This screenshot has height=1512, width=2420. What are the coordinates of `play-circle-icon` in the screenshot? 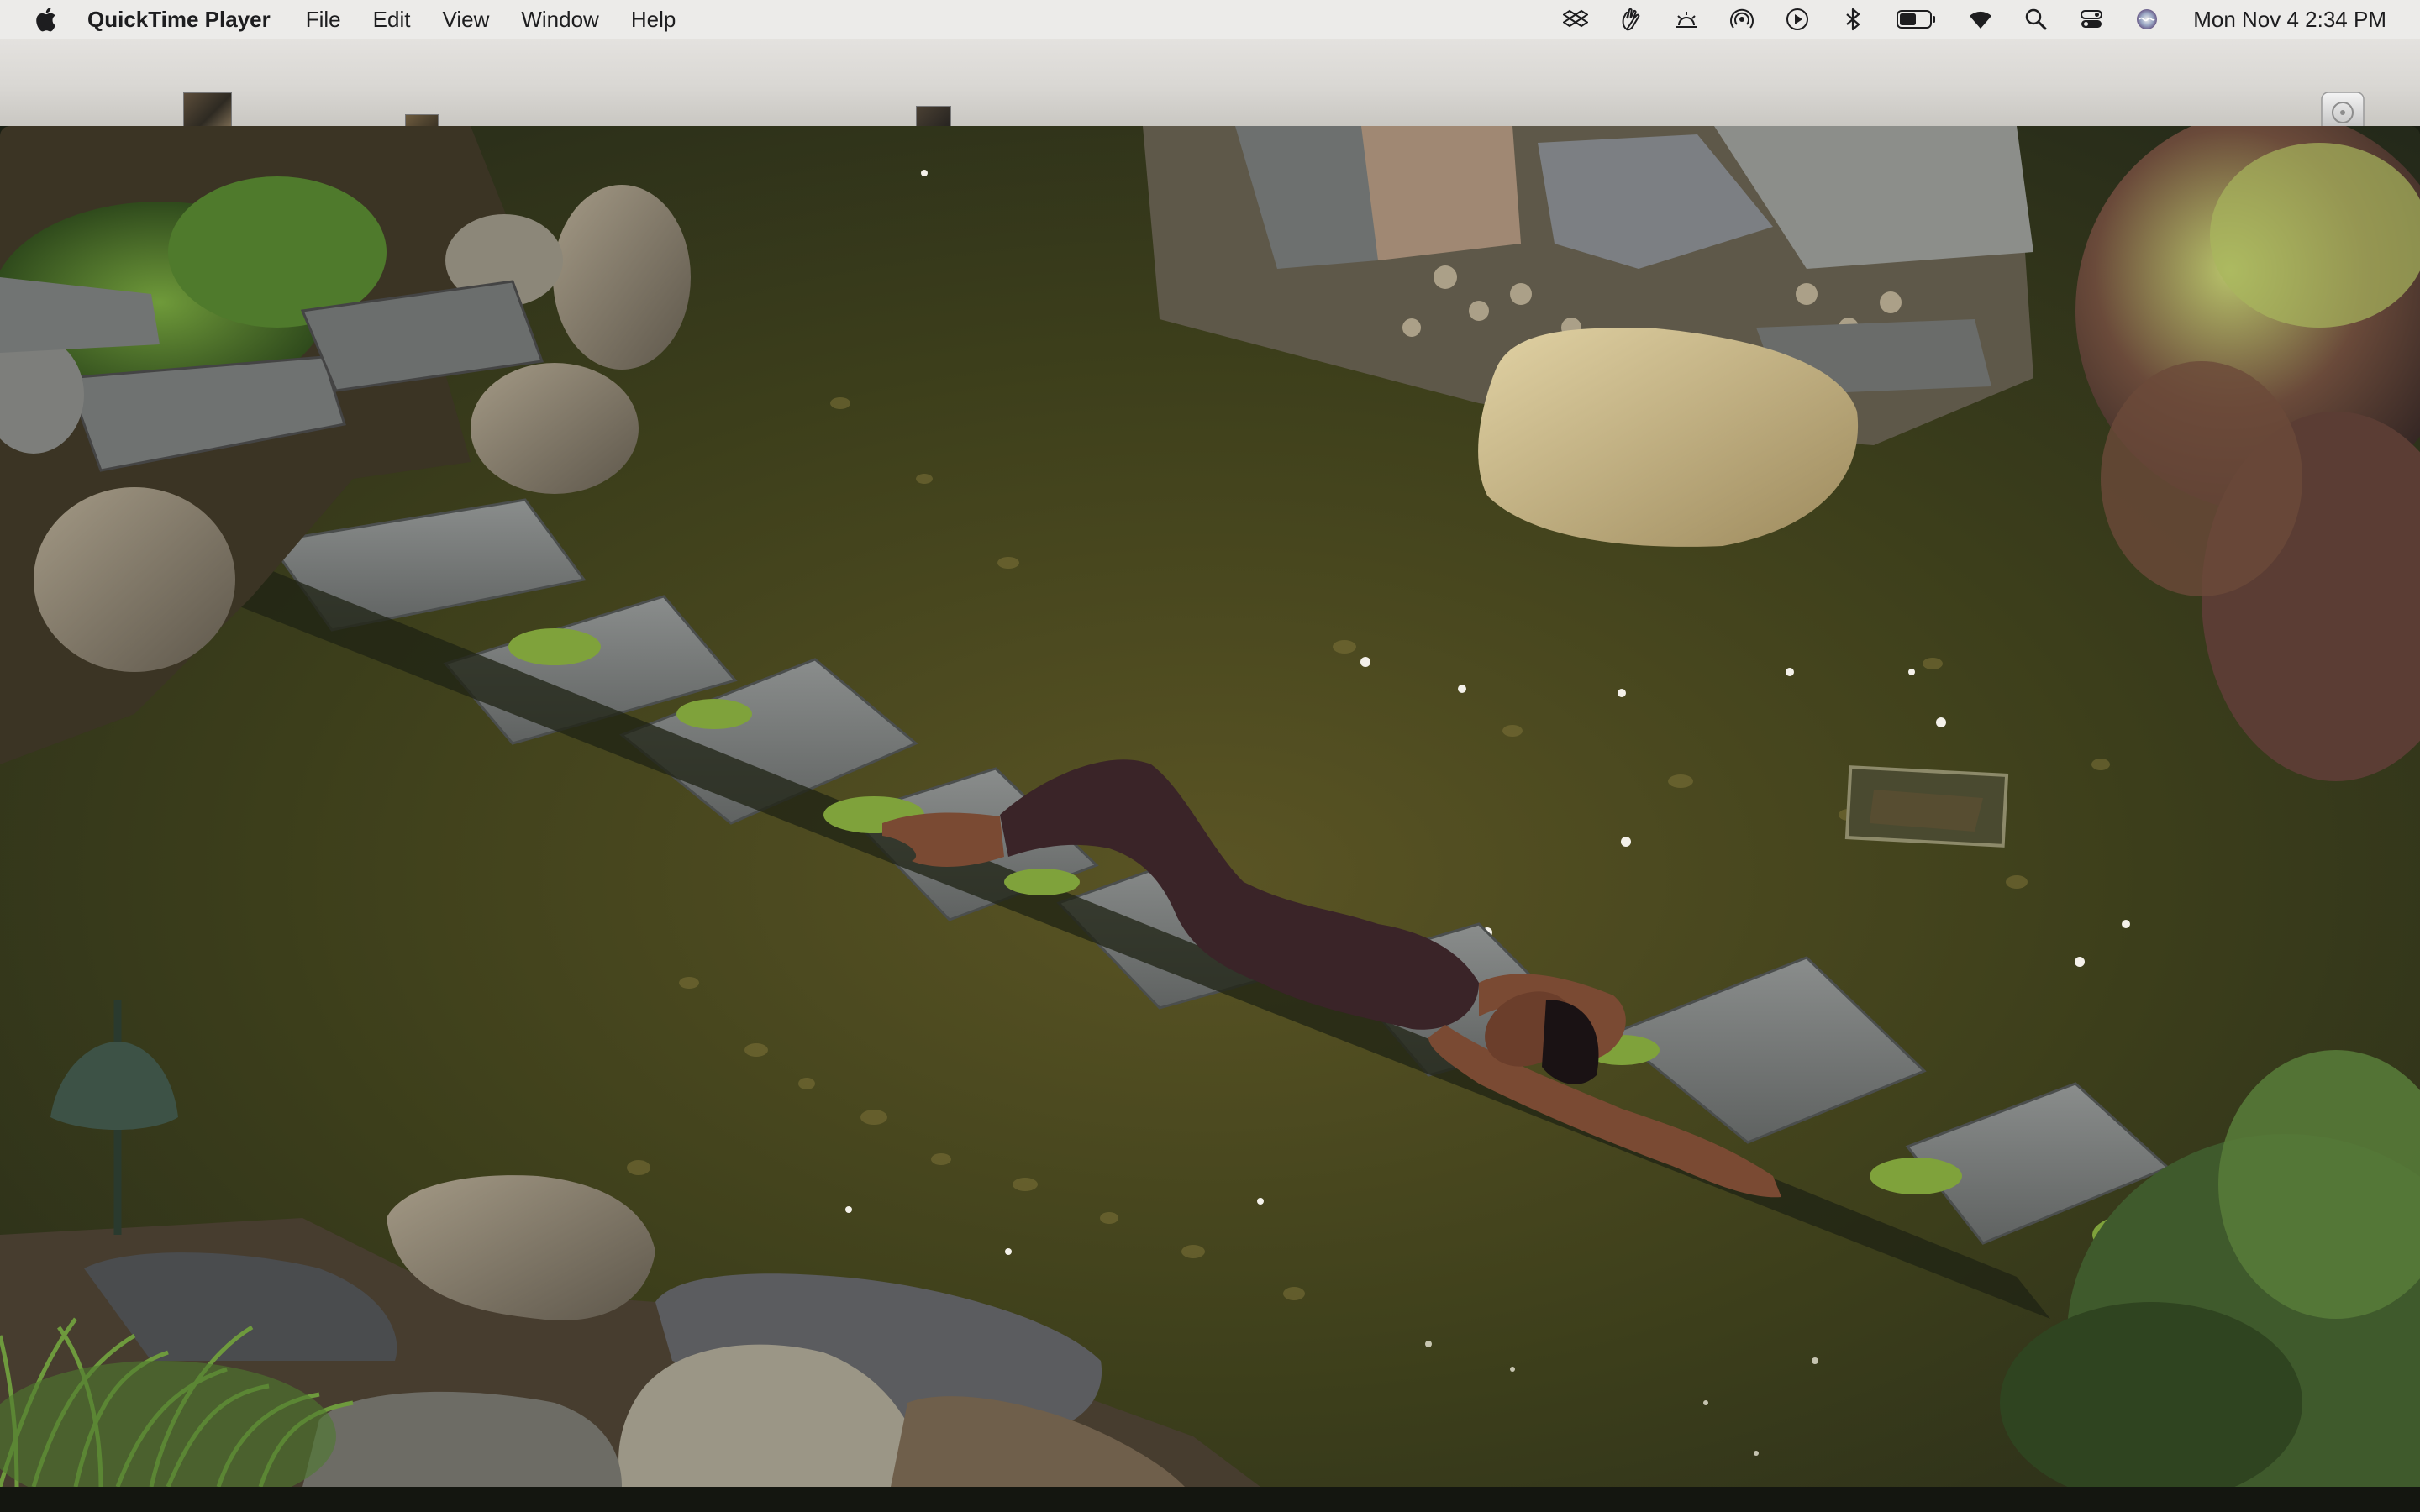 It's located at (1798, 19).